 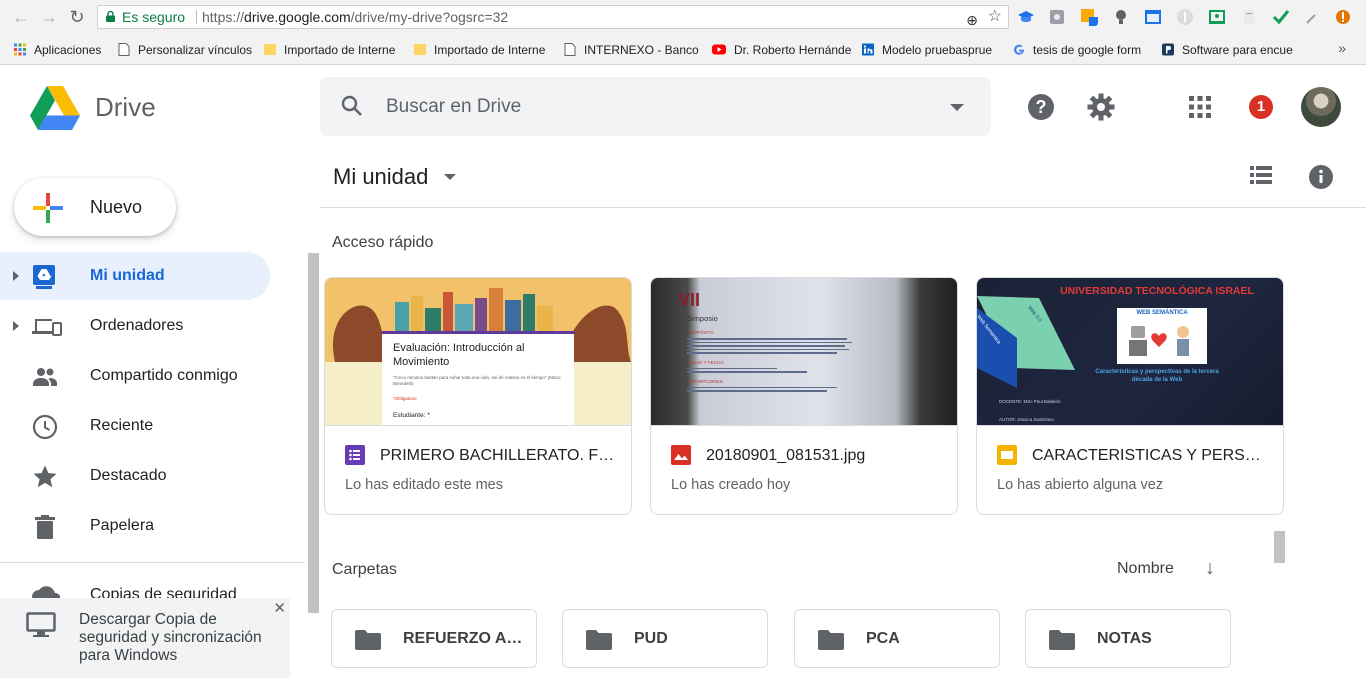 What do you see at coordinates (1343, 17) in the screenshot?
I see `chrome-menu-icon` at bounding box center [1343, 17].